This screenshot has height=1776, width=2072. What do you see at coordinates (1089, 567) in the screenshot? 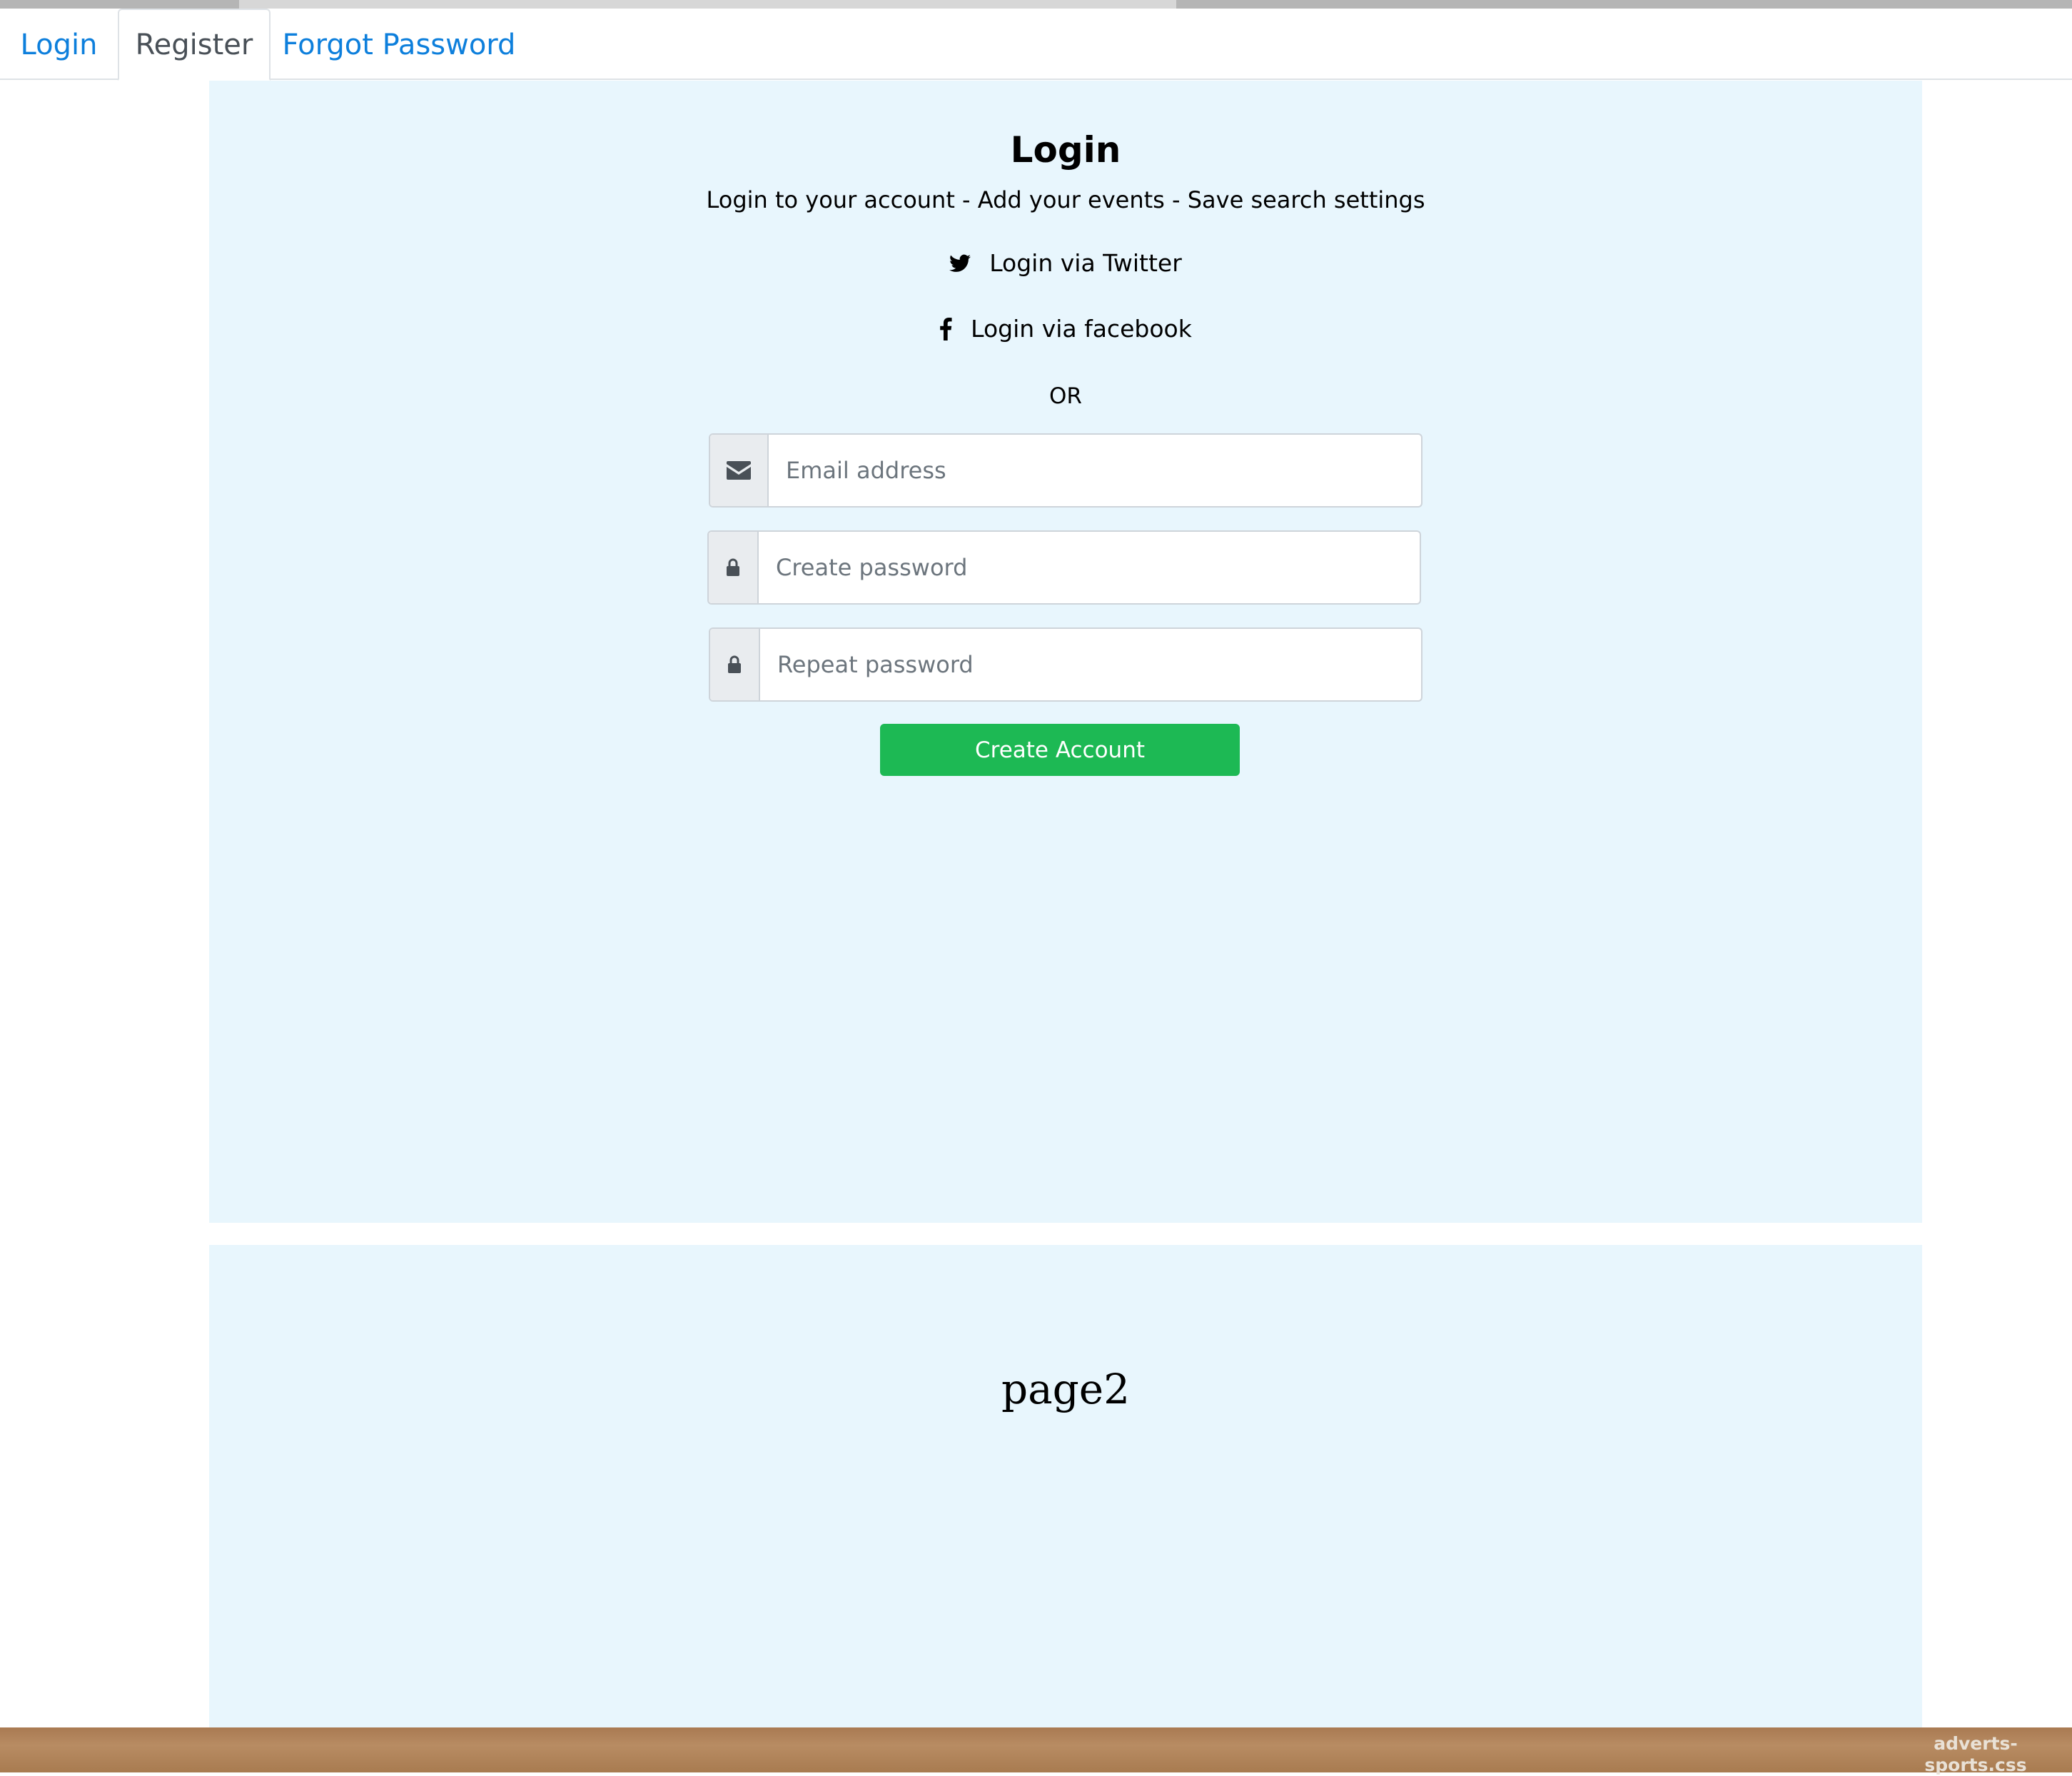
I see `create-password-input` at bounding box center [1089, 567].